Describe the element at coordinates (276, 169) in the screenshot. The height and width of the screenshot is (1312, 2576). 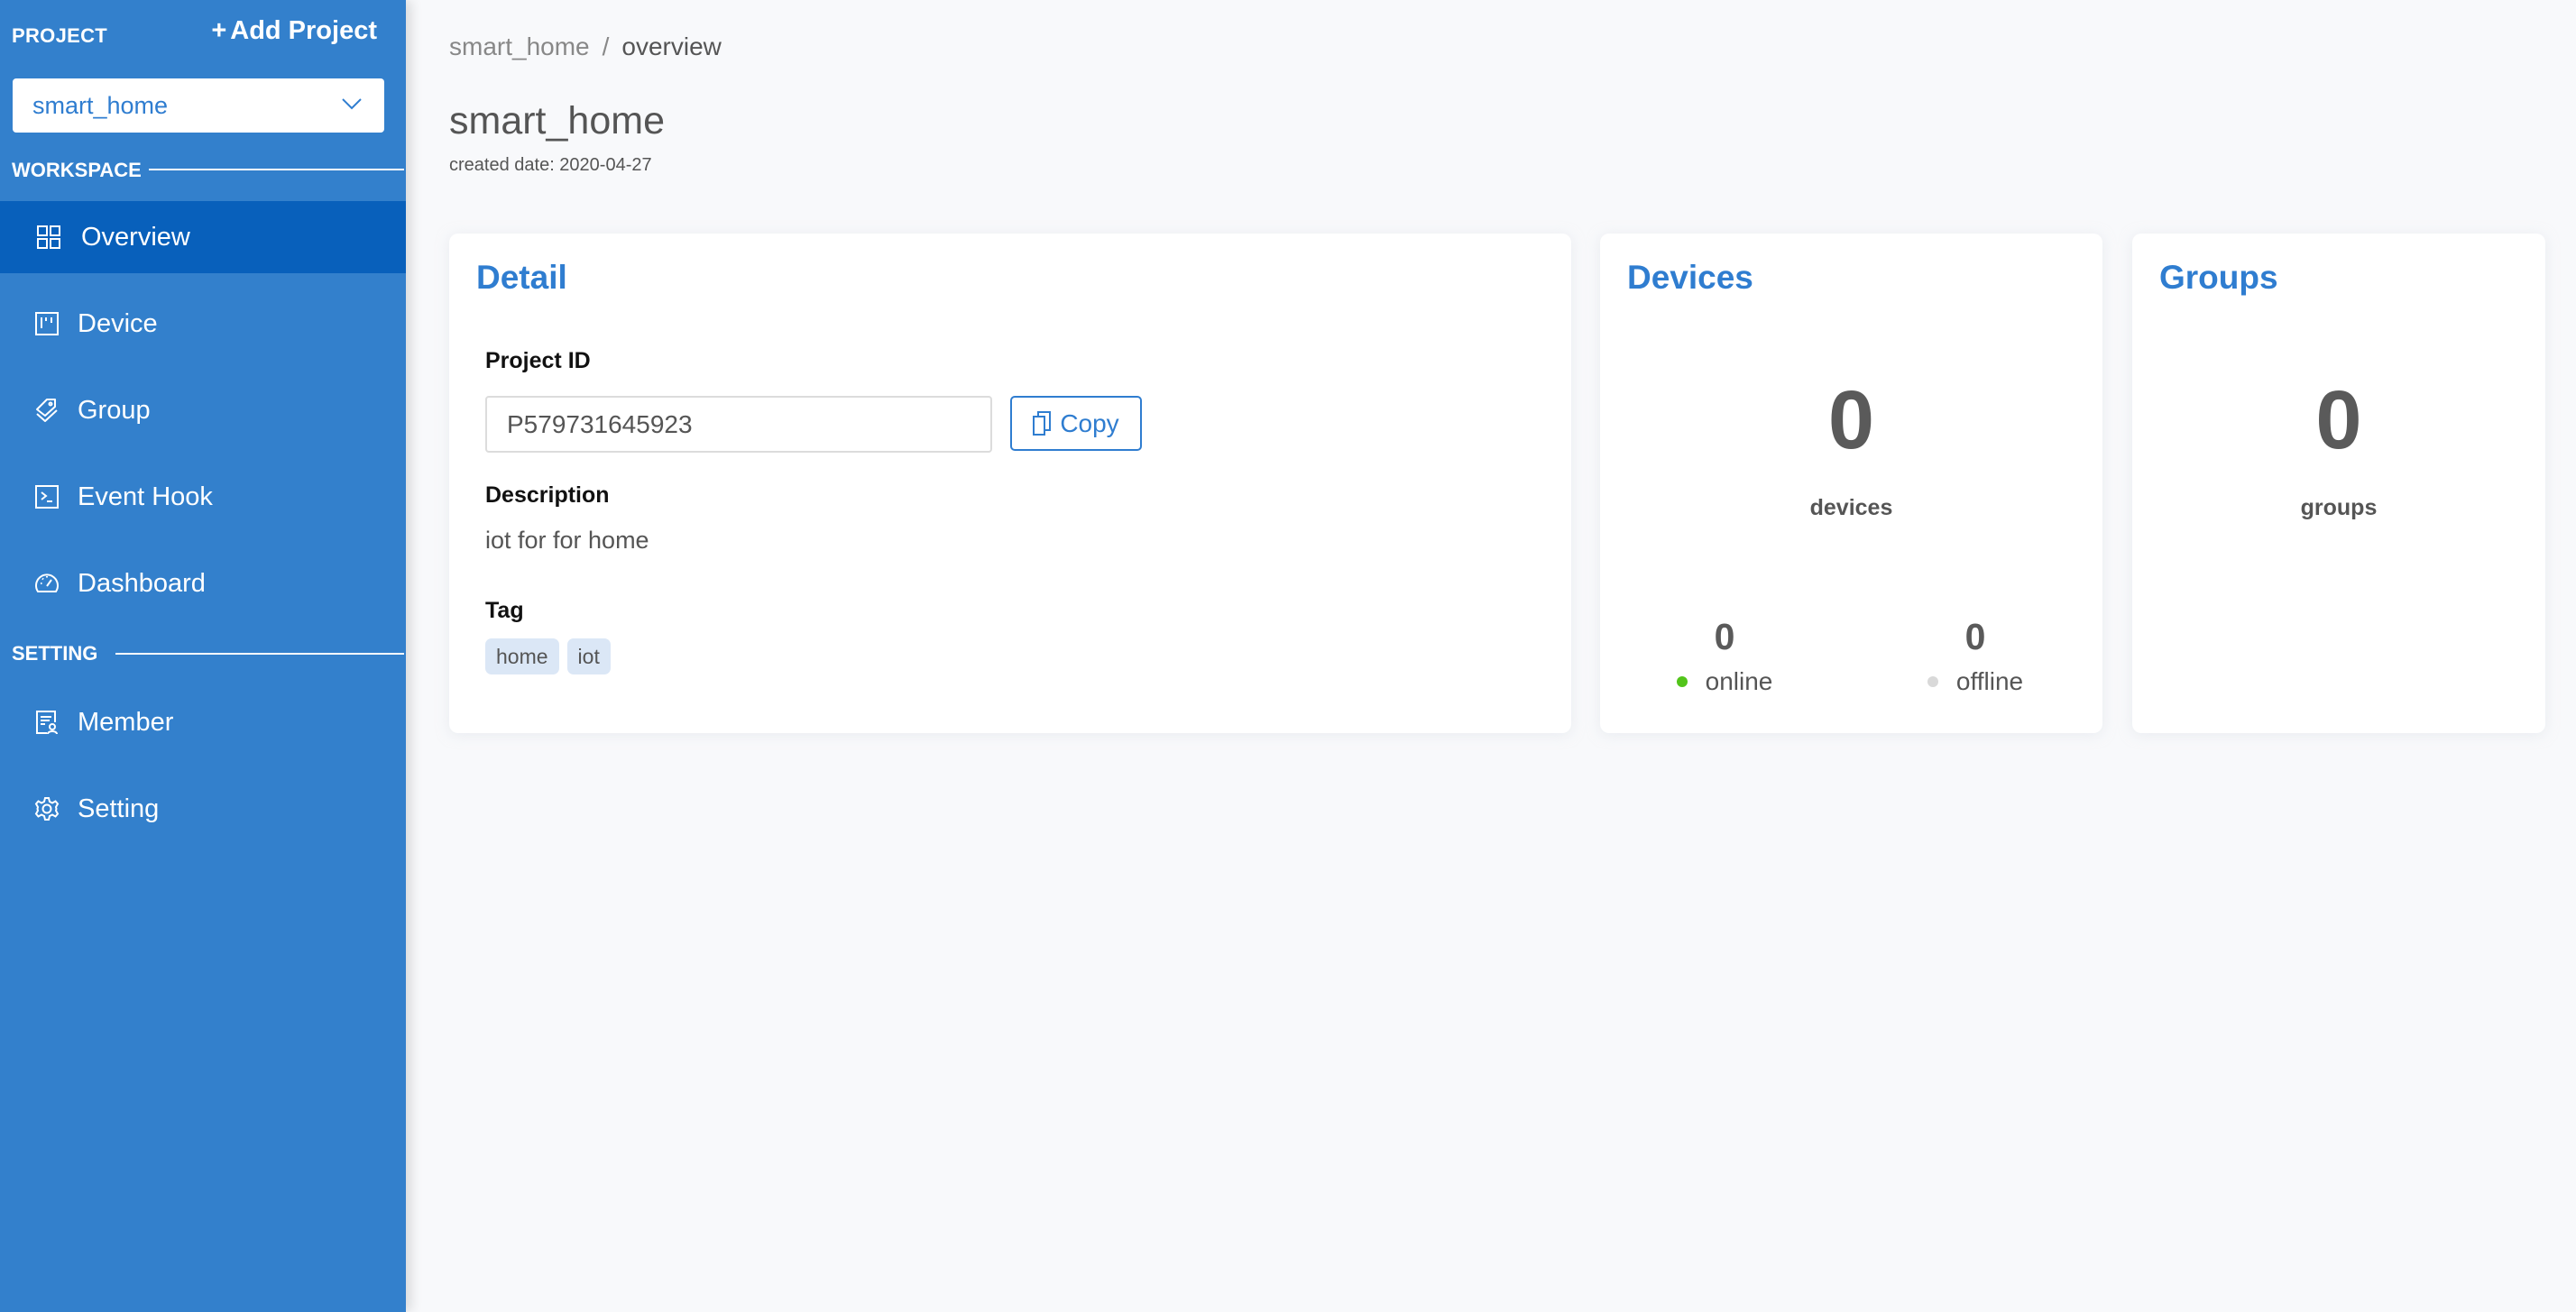
I see `workspace-divider` at that location.